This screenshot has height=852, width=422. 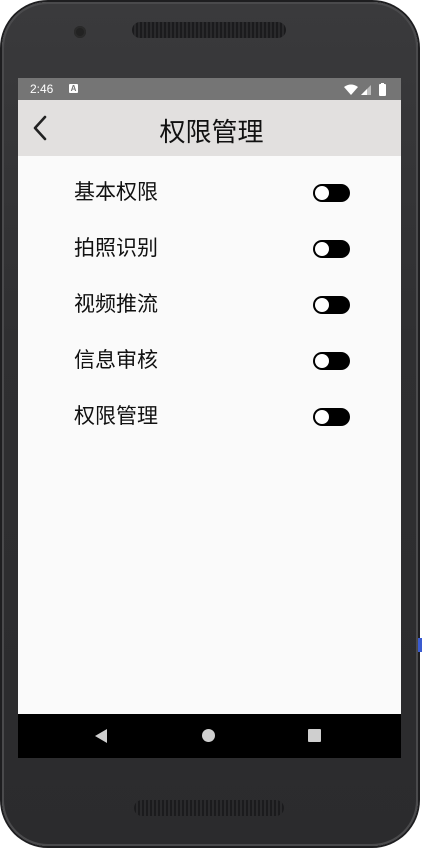 I want to click on permission-label: 拍照识别, so click(x=116, y=248).